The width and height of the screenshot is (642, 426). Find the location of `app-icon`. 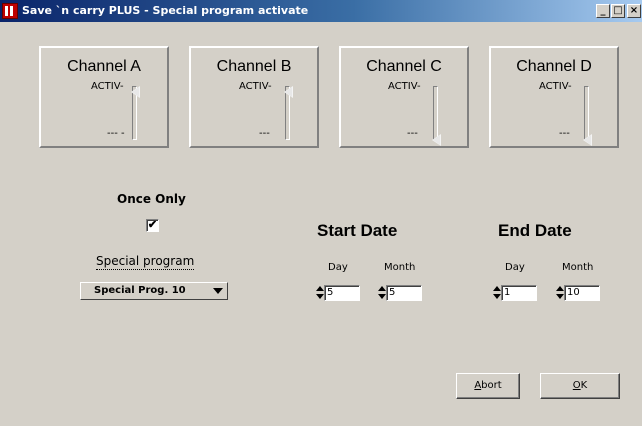

app-icon is located at coordinates (10, 11).